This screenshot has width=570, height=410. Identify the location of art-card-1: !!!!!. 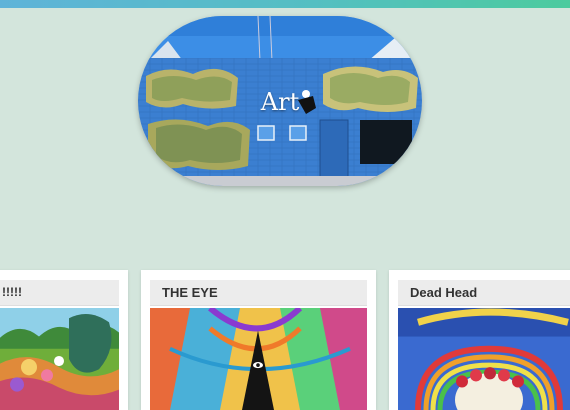
(64, 340).